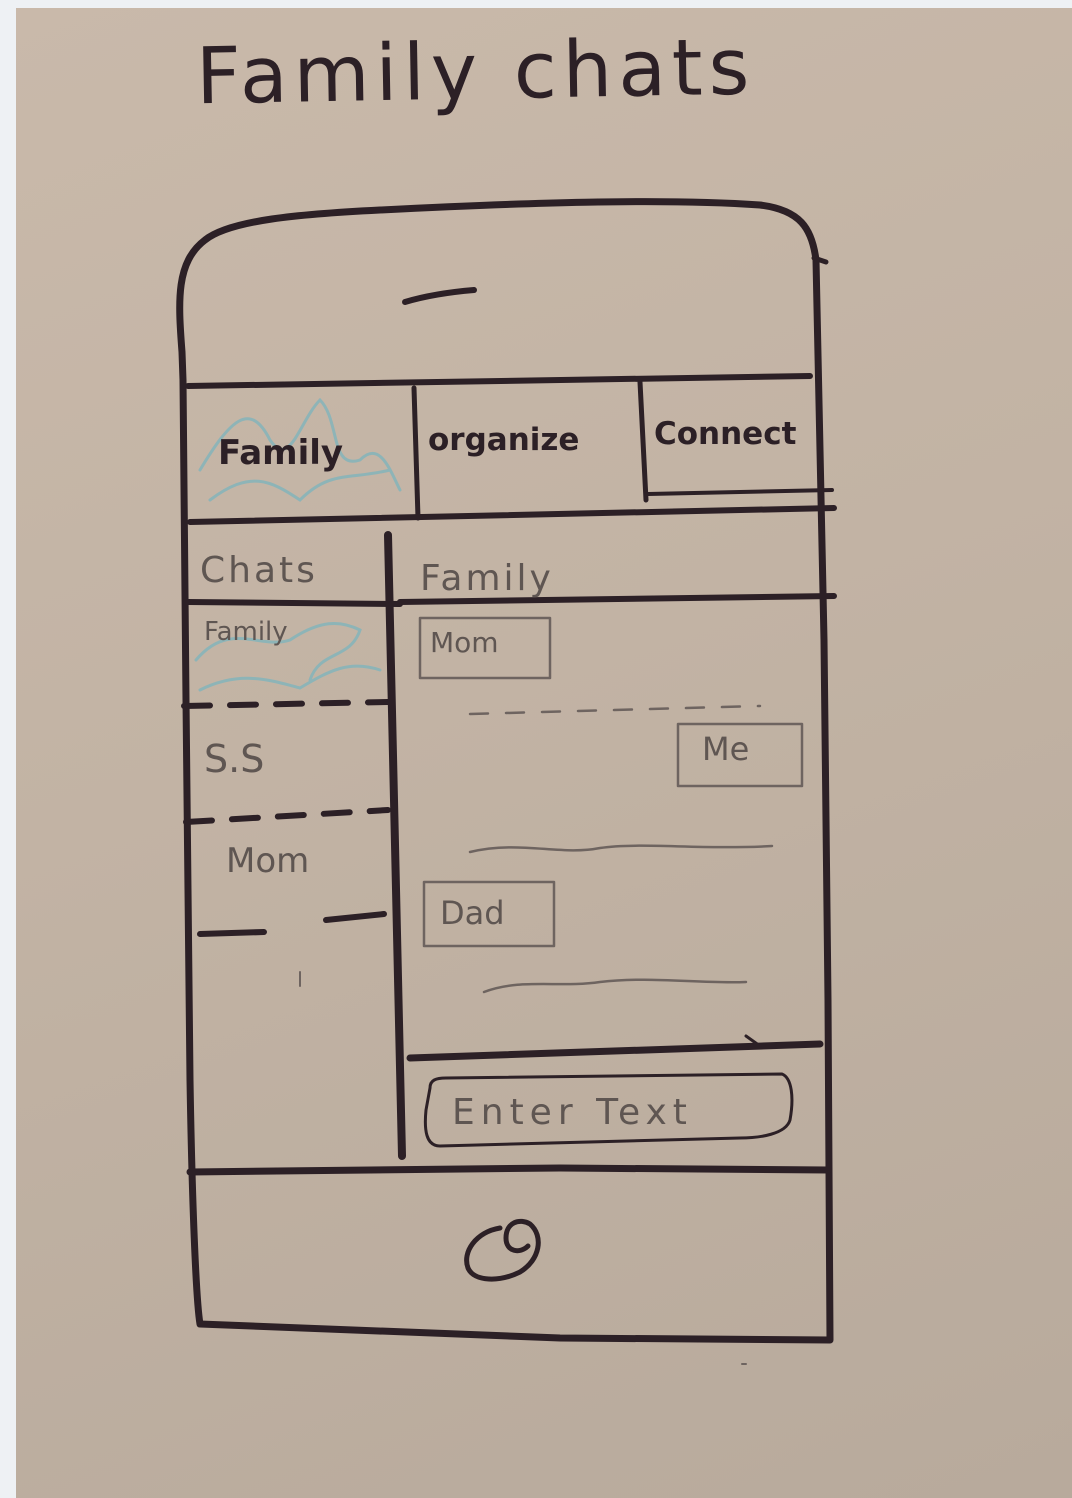  I want to click on tab-organize: organize, so click(503, 440).